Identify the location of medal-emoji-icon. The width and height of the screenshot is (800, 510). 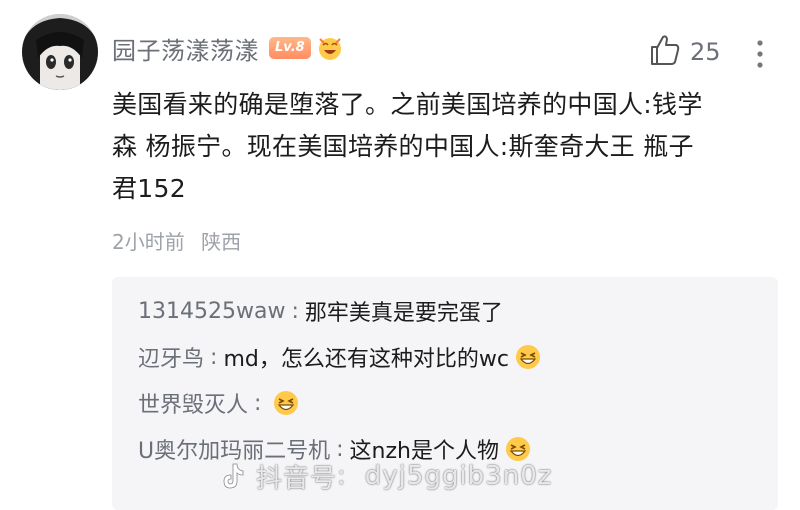
(330, 48).